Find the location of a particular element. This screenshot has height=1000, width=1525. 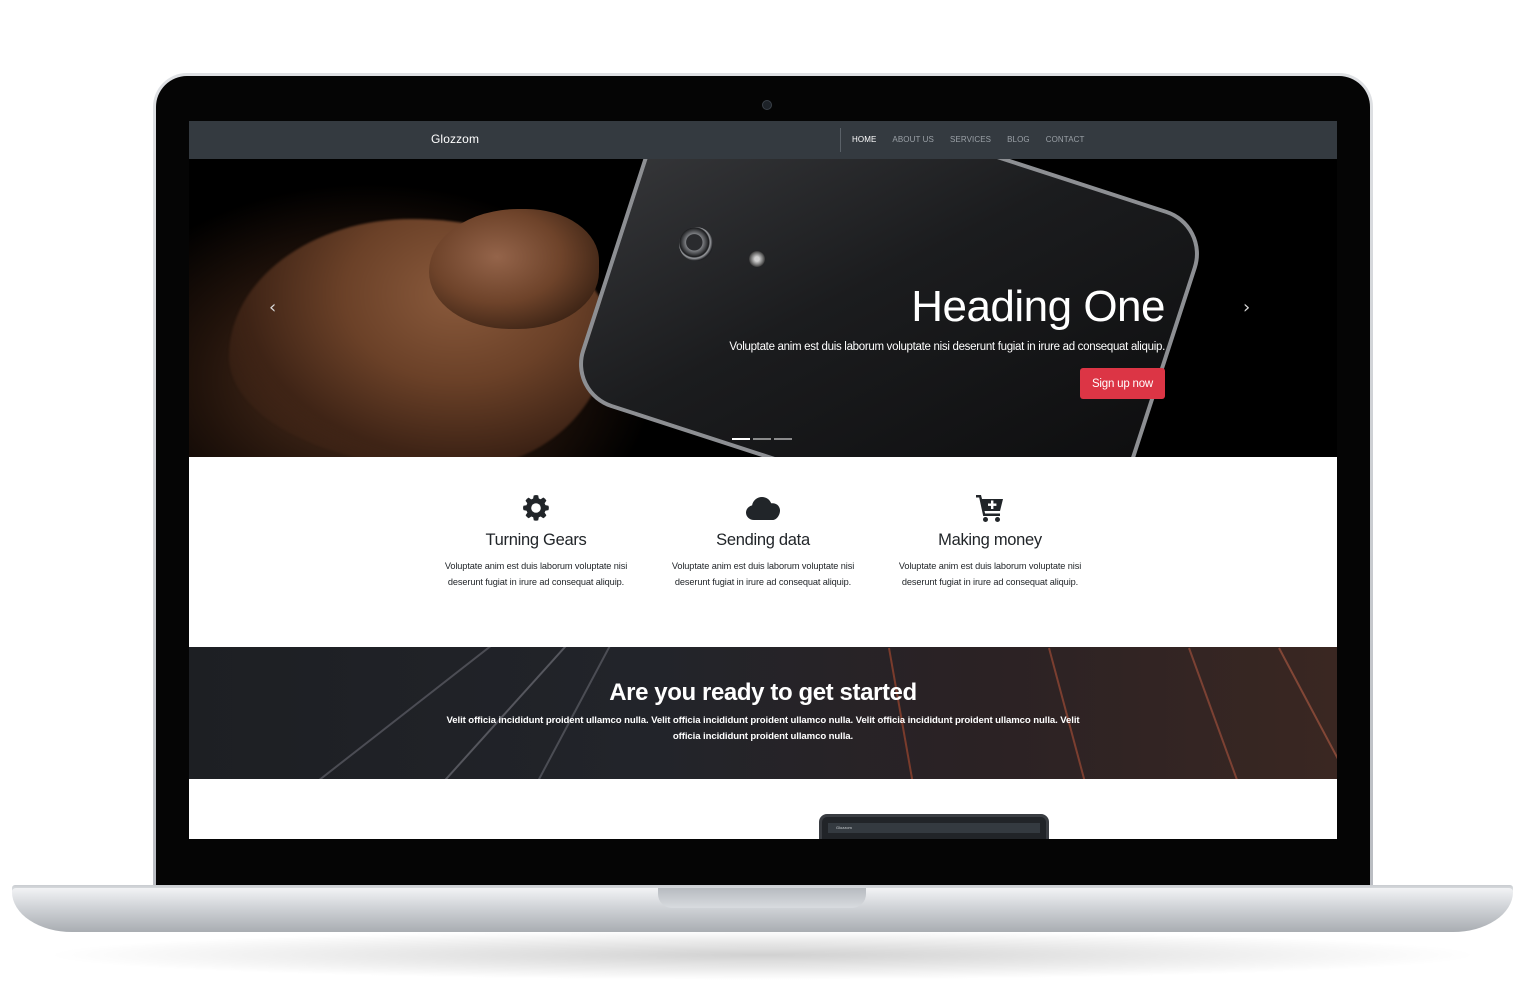

feature-title: Turning Gears is located at coordinates (536, 540).